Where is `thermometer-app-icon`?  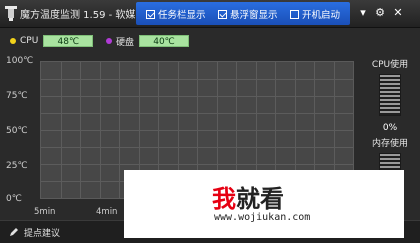 thermometer-app-icon is located at coordinates (11, 13).